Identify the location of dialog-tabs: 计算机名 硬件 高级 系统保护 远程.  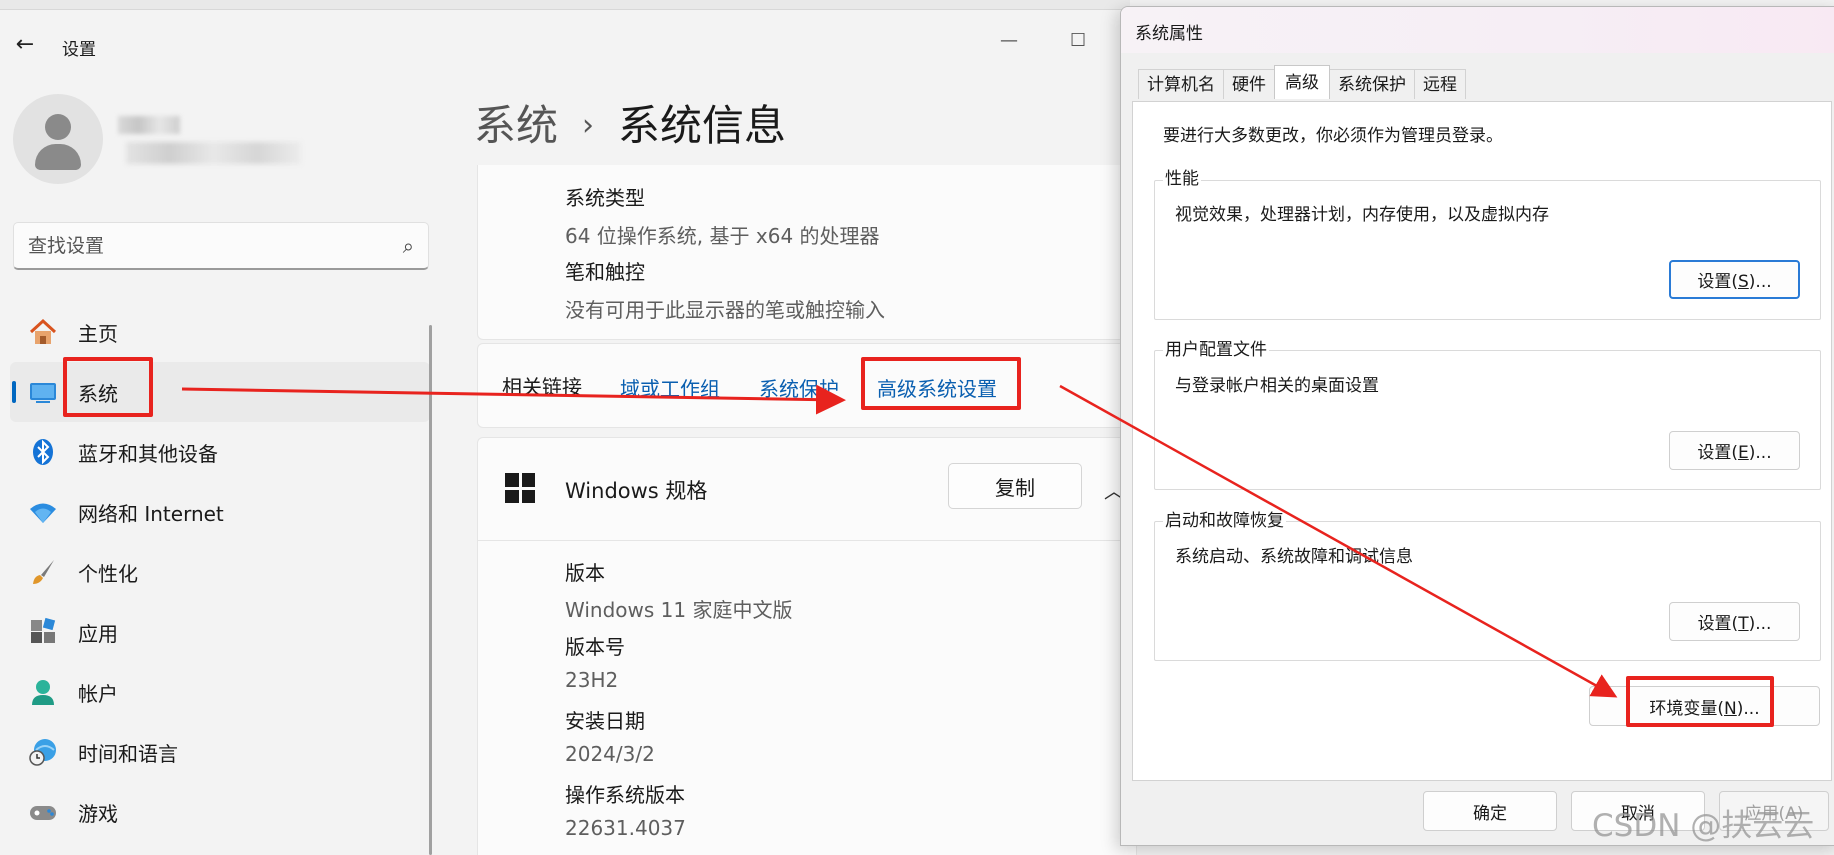
(1302, 83).